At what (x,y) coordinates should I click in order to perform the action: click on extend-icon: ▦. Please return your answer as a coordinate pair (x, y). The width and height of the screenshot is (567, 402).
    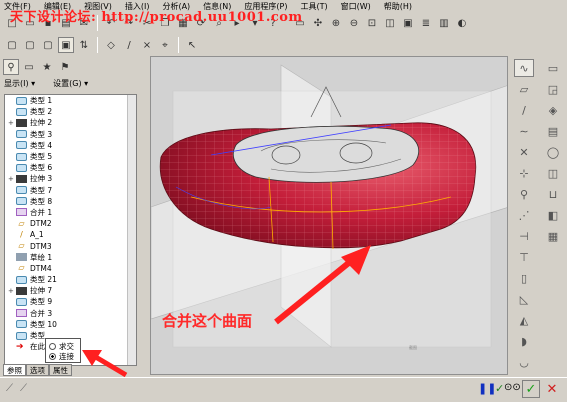
    Looking at the image, I should click on (553, 236).